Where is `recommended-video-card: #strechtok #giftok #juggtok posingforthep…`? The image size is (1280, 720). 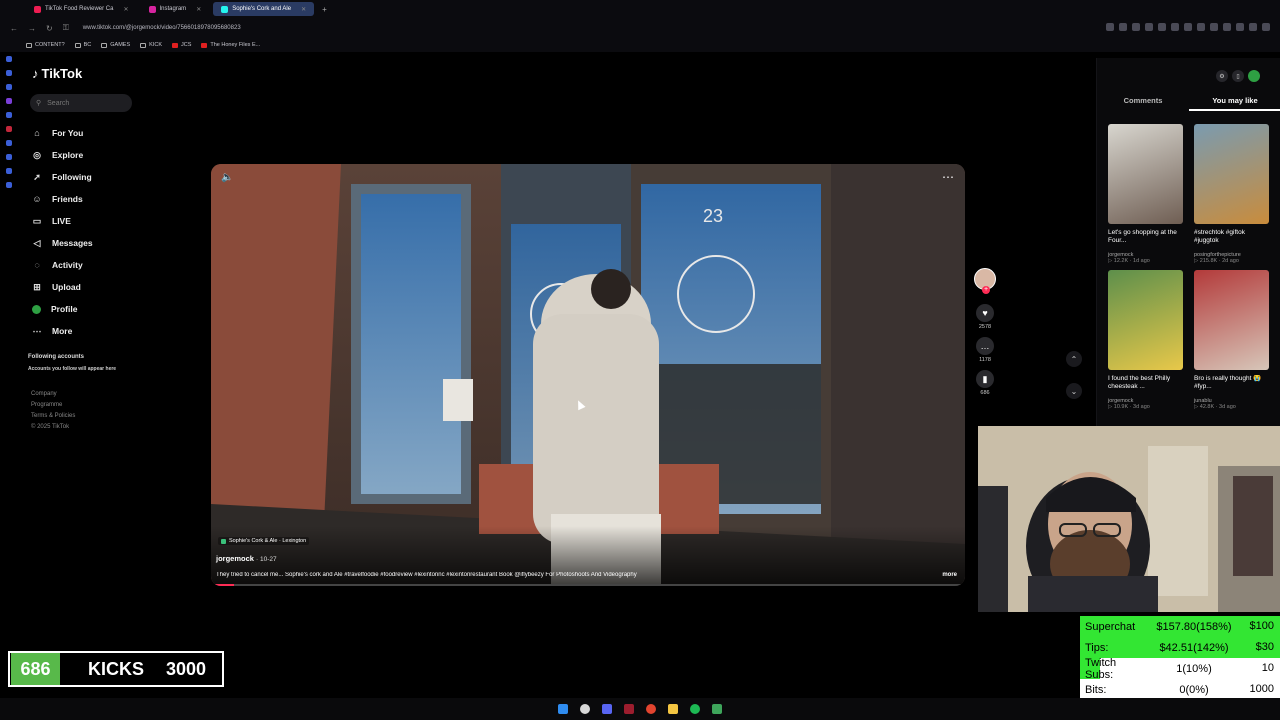
recommended-video-card: #strechtok #giftok #juggtok posingforthep… is located at coordinates (1231, 194).